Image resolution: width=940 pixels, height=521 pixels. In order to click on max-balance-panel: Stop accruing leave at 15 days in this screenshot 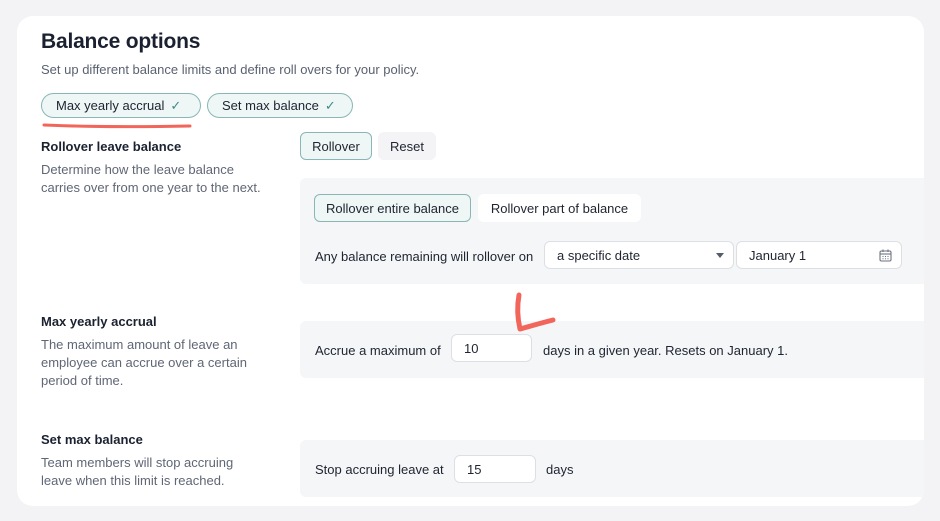, I will do `click(612, 468)`.